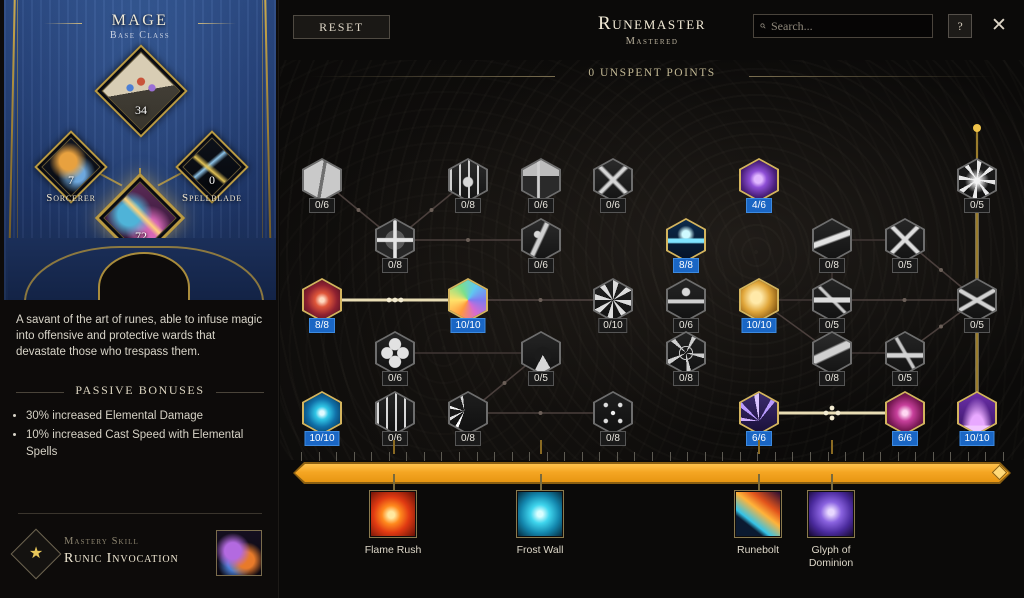  What do you see at coordinates (541, 180) in the screenshot?
I see `pillar-icon` at bounding box center [541, 180].